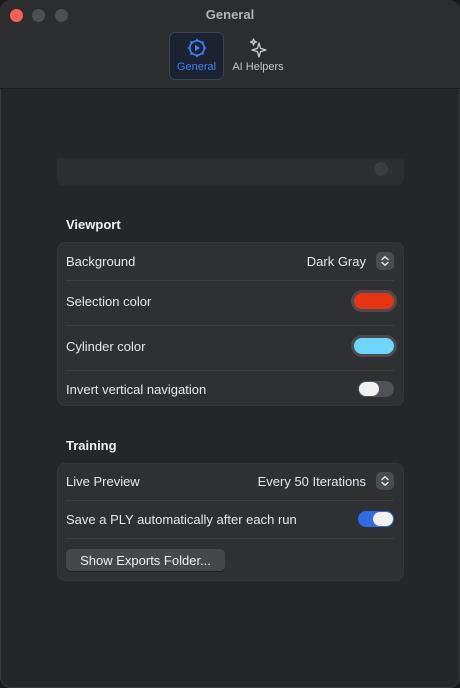 The height and width of the screenshot is (688, 460). What do you see at coordinates (374, 301) in the screenshot?
I see `selection-color-well` at bounding box center [374, 301].